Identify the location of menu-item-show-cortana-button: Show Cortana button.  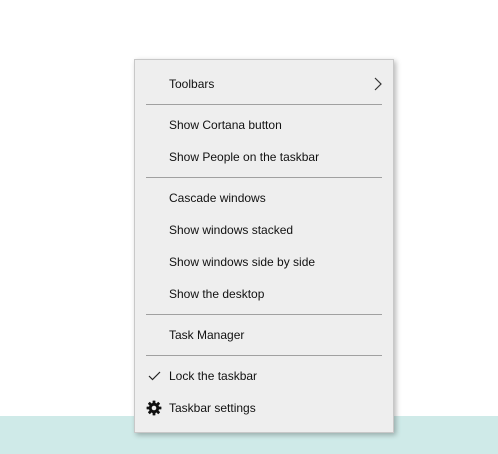
(264, 125).